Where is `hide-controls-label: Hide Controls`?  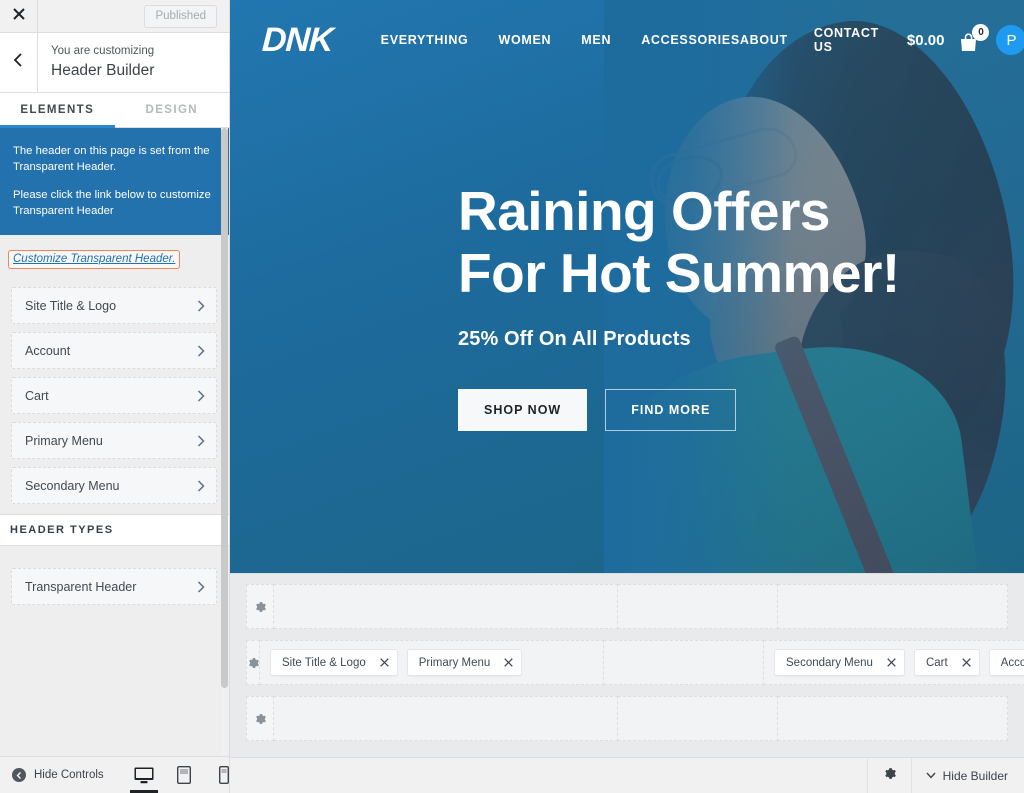
hide-controls-label: Hide Controls is located at coordinates (69, 775).